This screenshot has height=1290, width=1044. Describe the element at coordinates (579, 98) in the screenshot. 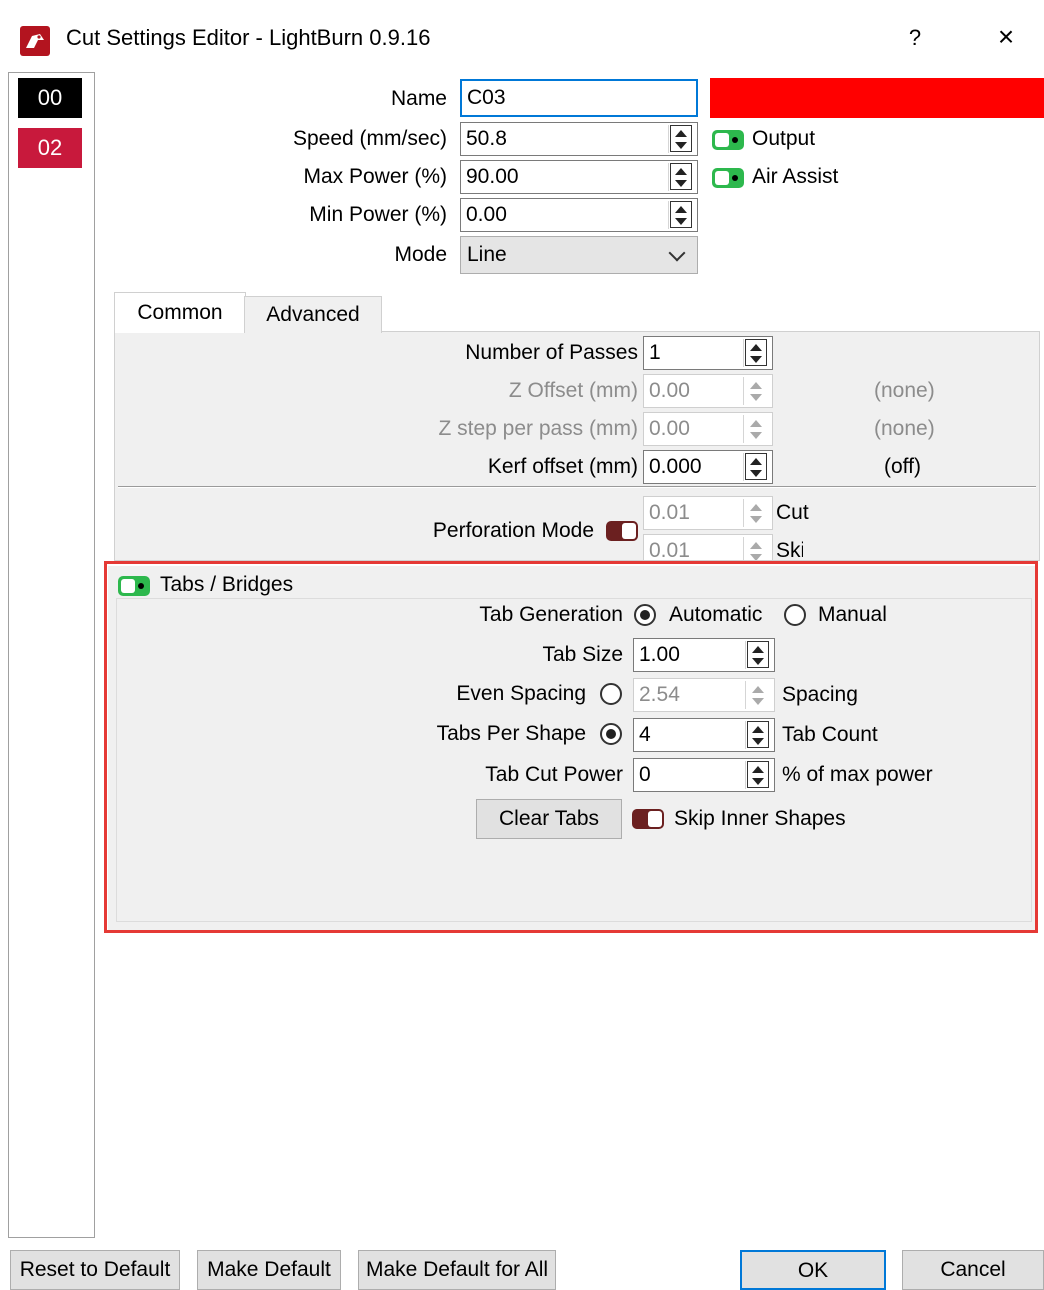

I see `name-input: C03` at that location.